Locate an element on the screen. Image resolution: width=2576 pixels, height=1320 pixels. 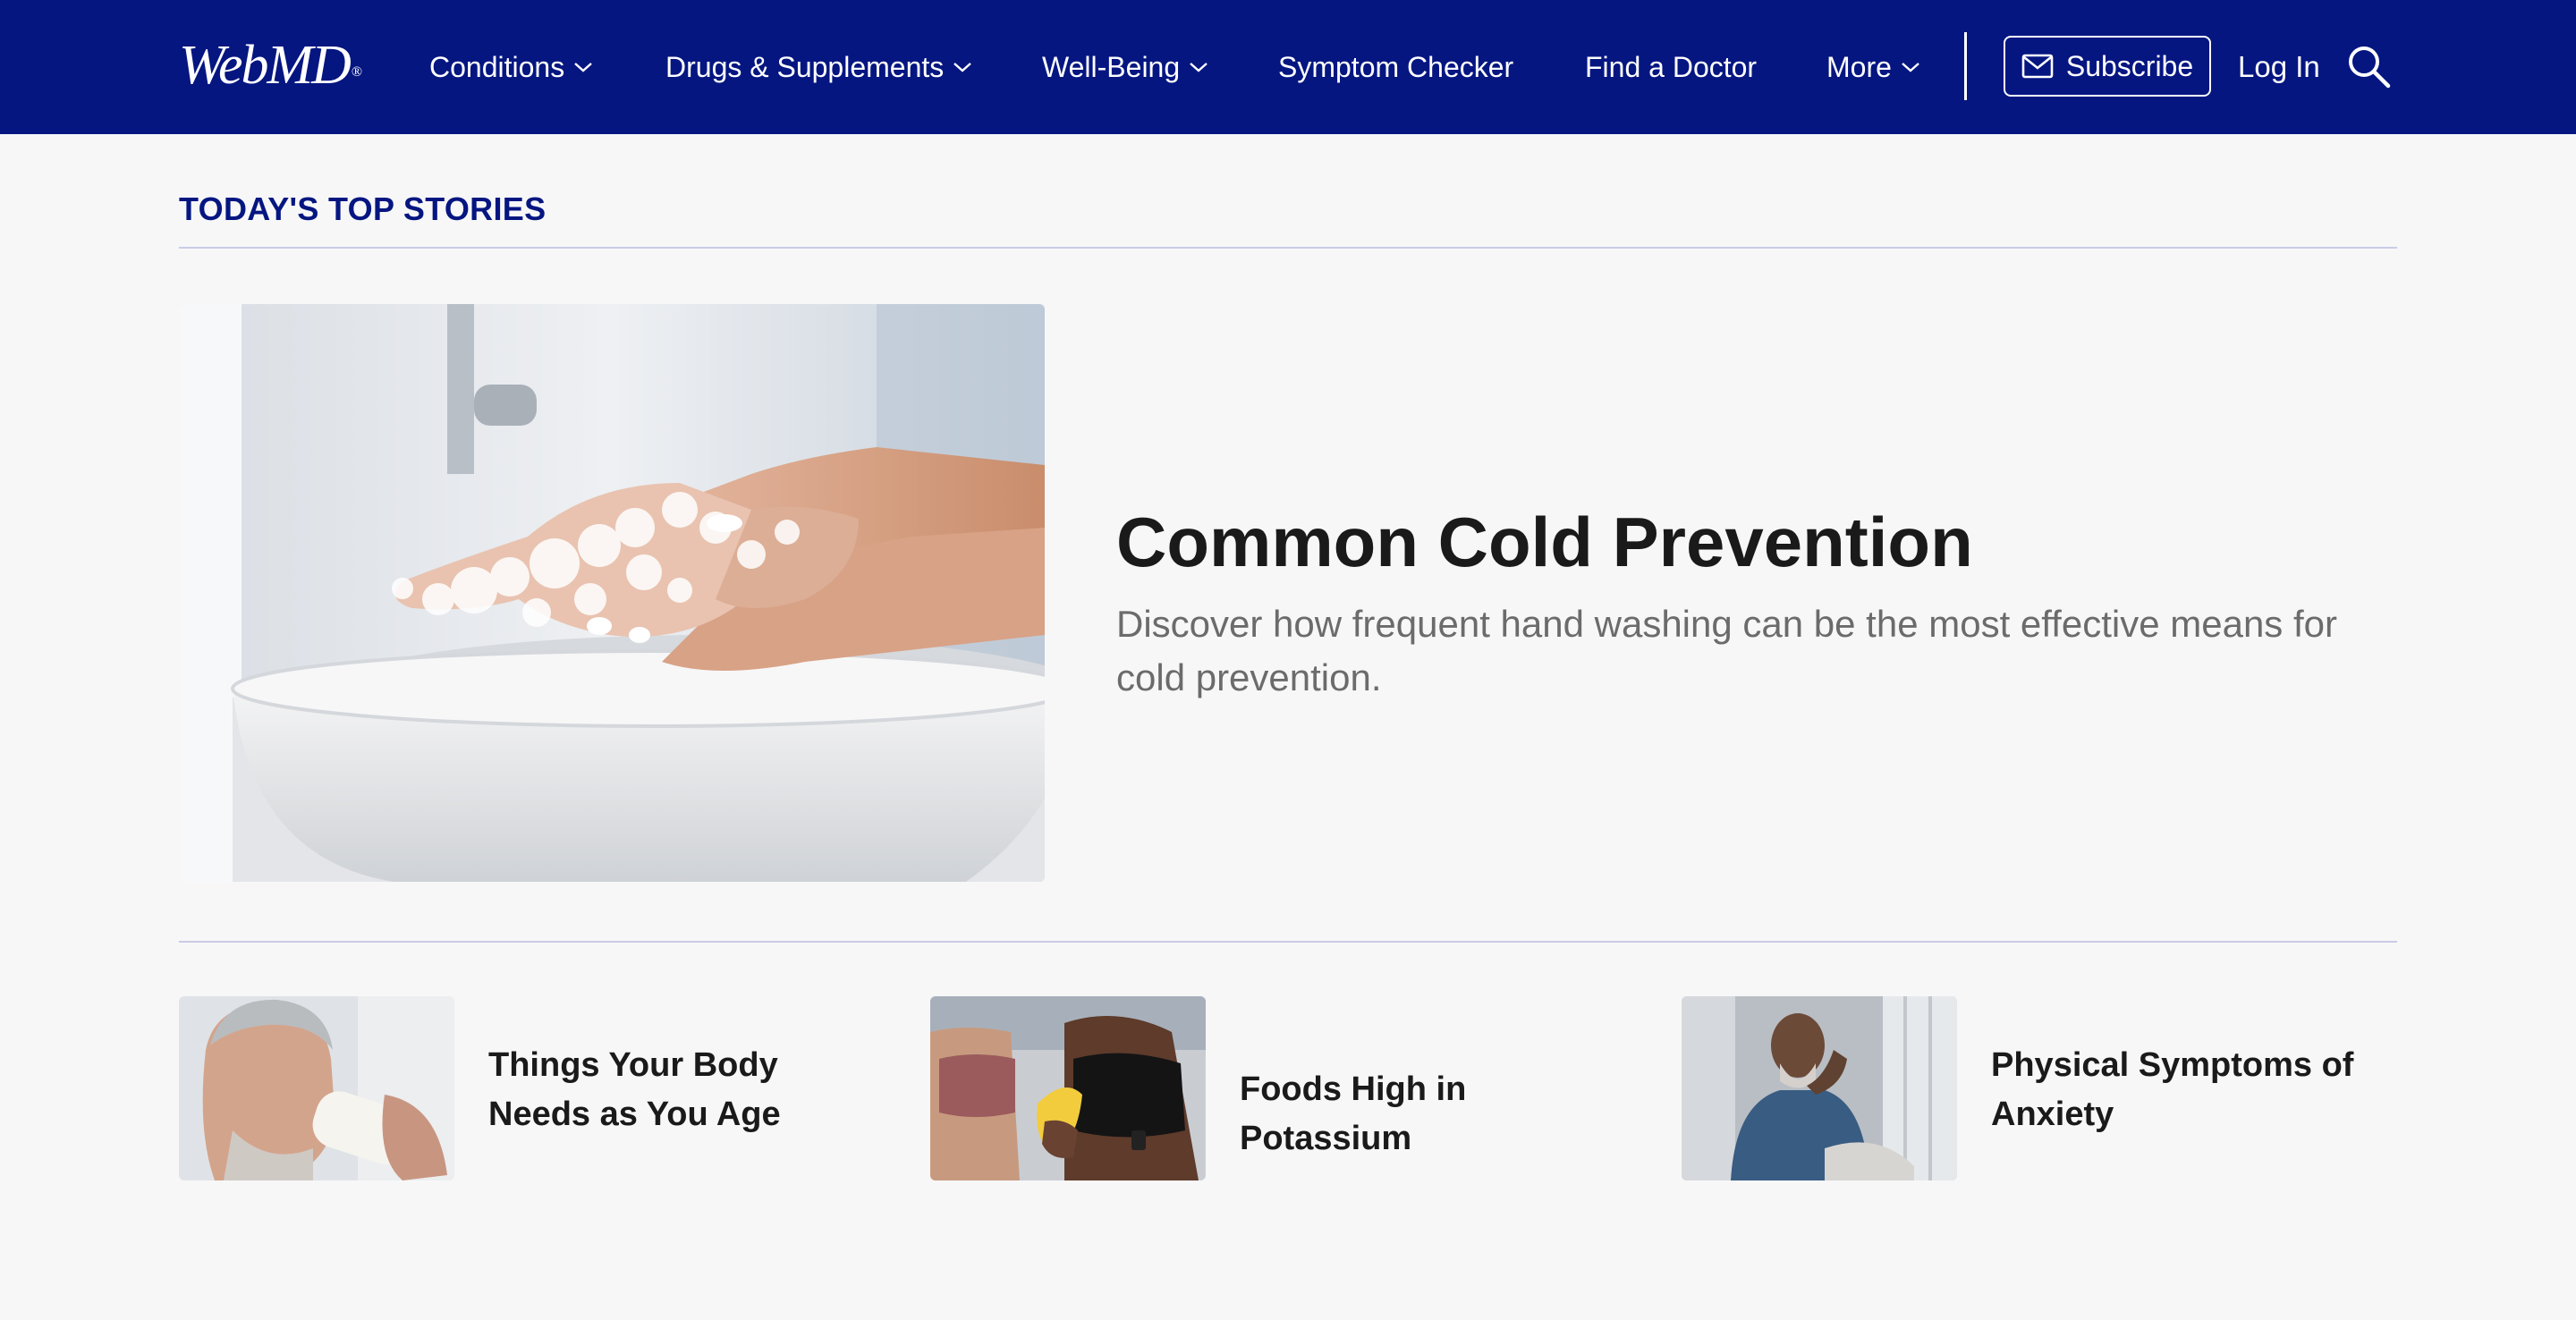
nav-item-symptom-checker: Symptom Checker is located at coordinates (1395, 67).